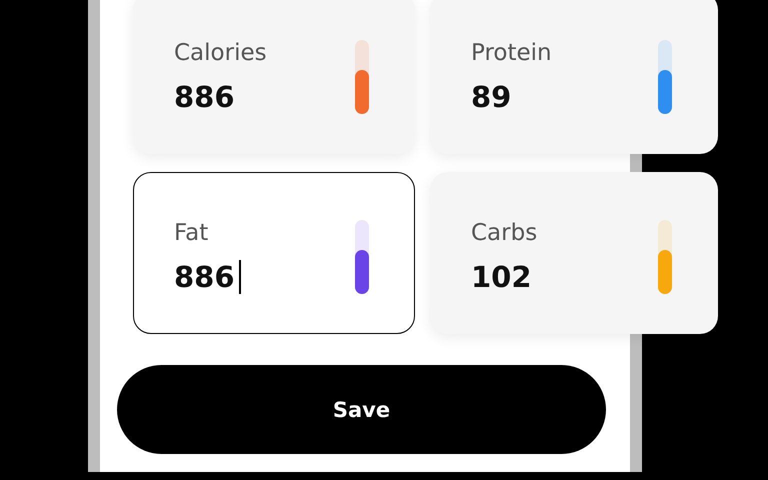  I want to click on nutrient-card: Protein 89, so click(574, 77).